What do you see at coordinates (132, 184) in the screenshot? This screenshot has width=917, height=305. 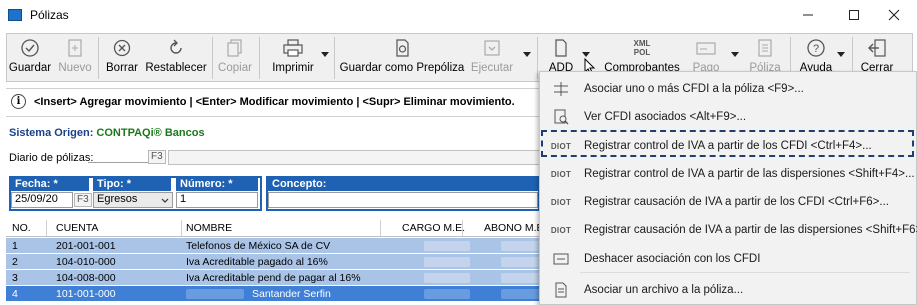 I see `tipo-label: Tipo: *` at bounding box center [132, 184].